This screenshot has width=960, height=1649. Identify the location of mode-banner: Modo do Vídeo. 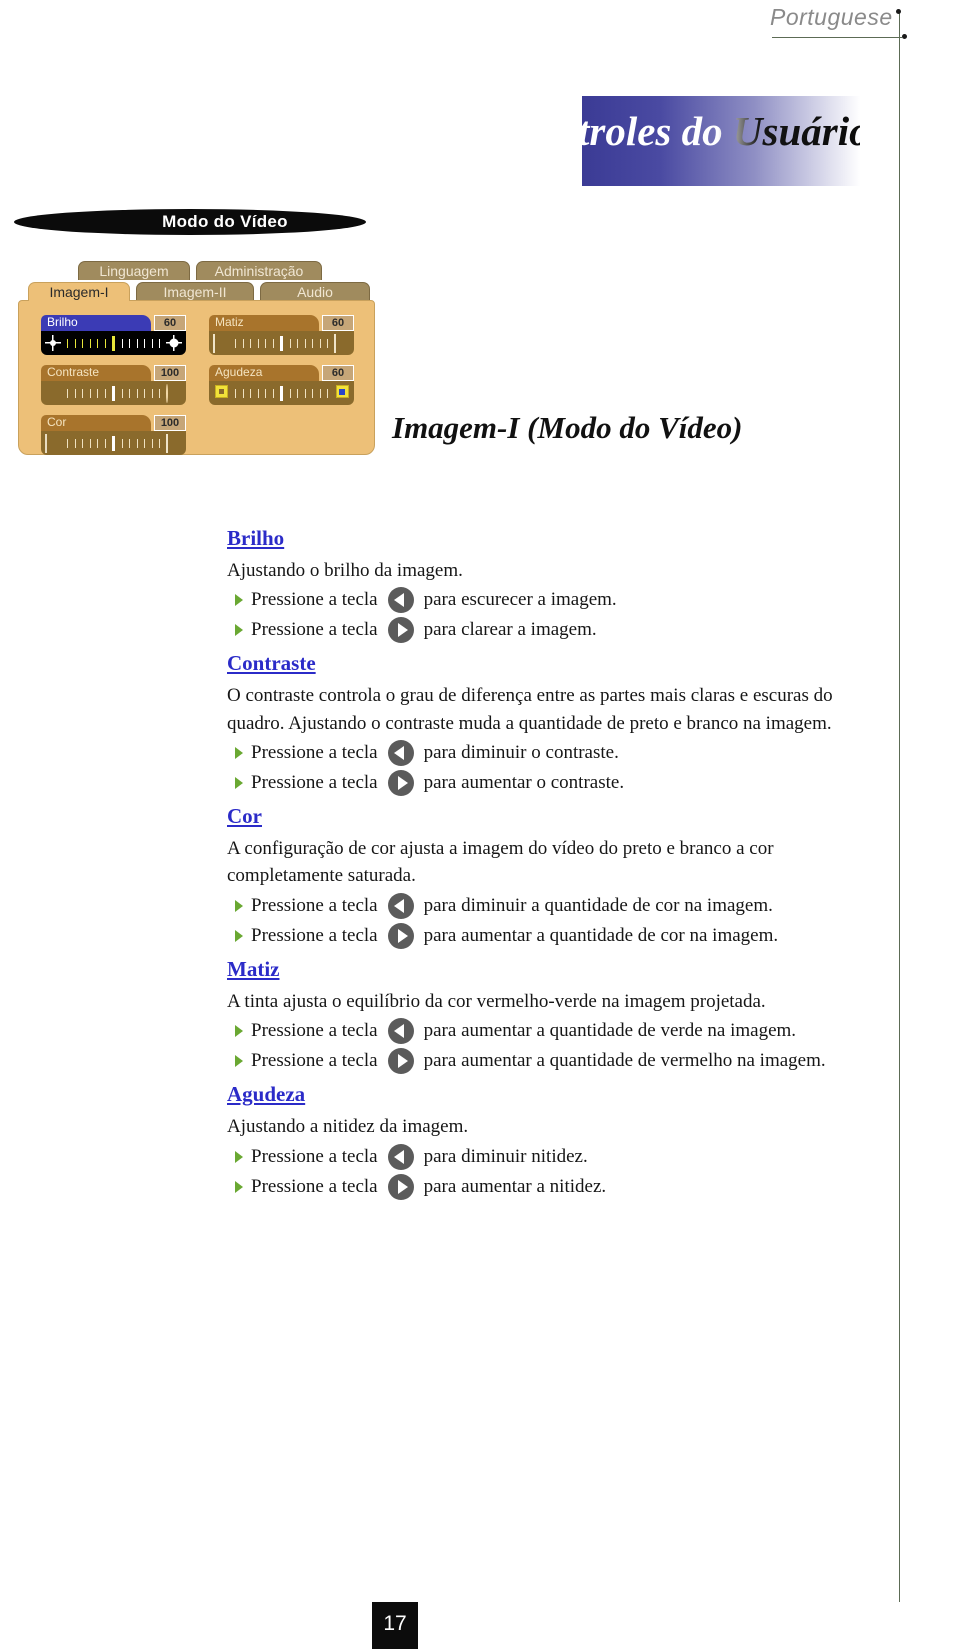
(190, 222).